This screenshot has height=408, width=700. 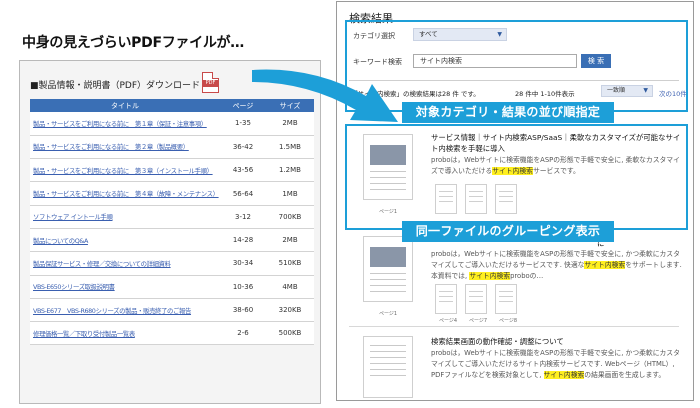 I want to click on pdf-link: 製品保証サービス・修理／交換についての詳細資料, so click(x=125, y=263).